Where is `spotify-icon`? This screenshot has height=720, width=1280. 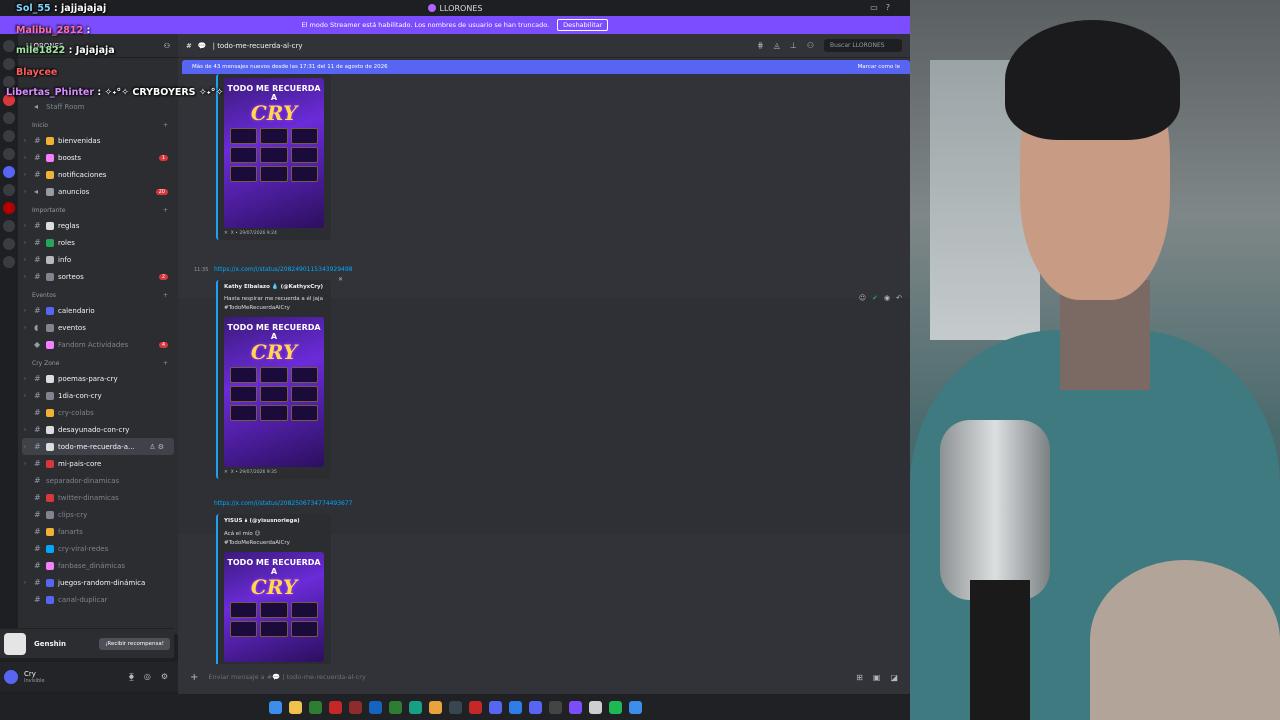 spotify-icon is located at coordinates (615, 707).